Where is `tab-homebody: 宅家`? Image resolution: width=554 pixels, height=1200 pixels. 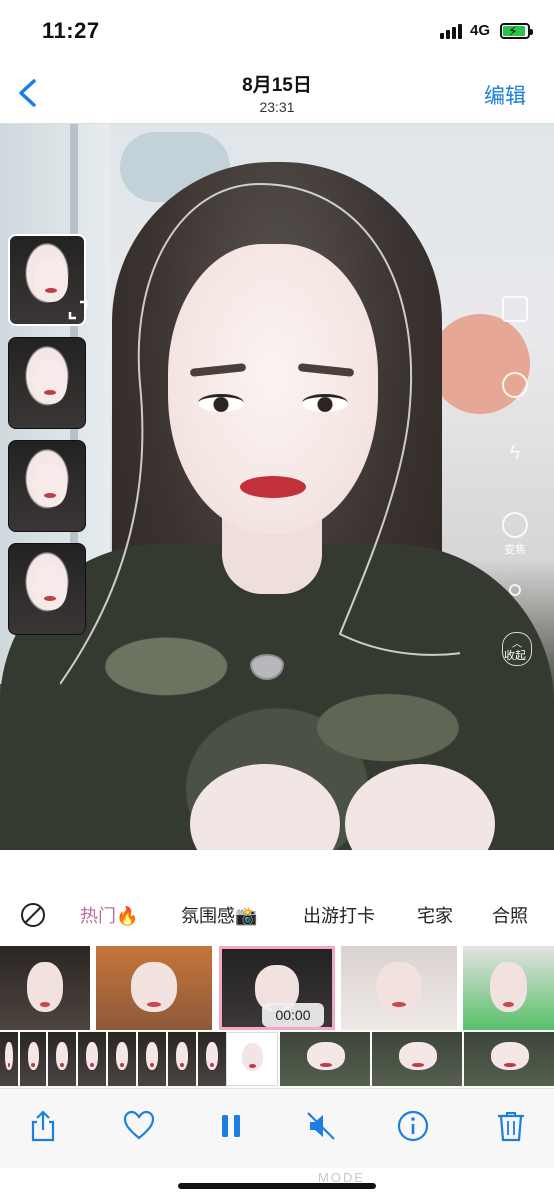 tab-homebody: 宅家 is located at coordinates (435, 915).